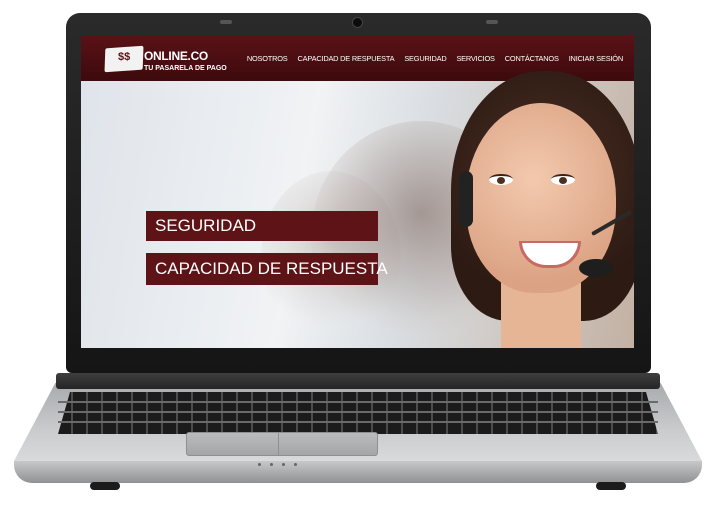 This screenshot has height=507, width=716. What do you see at coordinates (267, 58) in the screenshot?
I see `nav-item-nosotros: NOSOTROS` at bounding box center [267, 58].